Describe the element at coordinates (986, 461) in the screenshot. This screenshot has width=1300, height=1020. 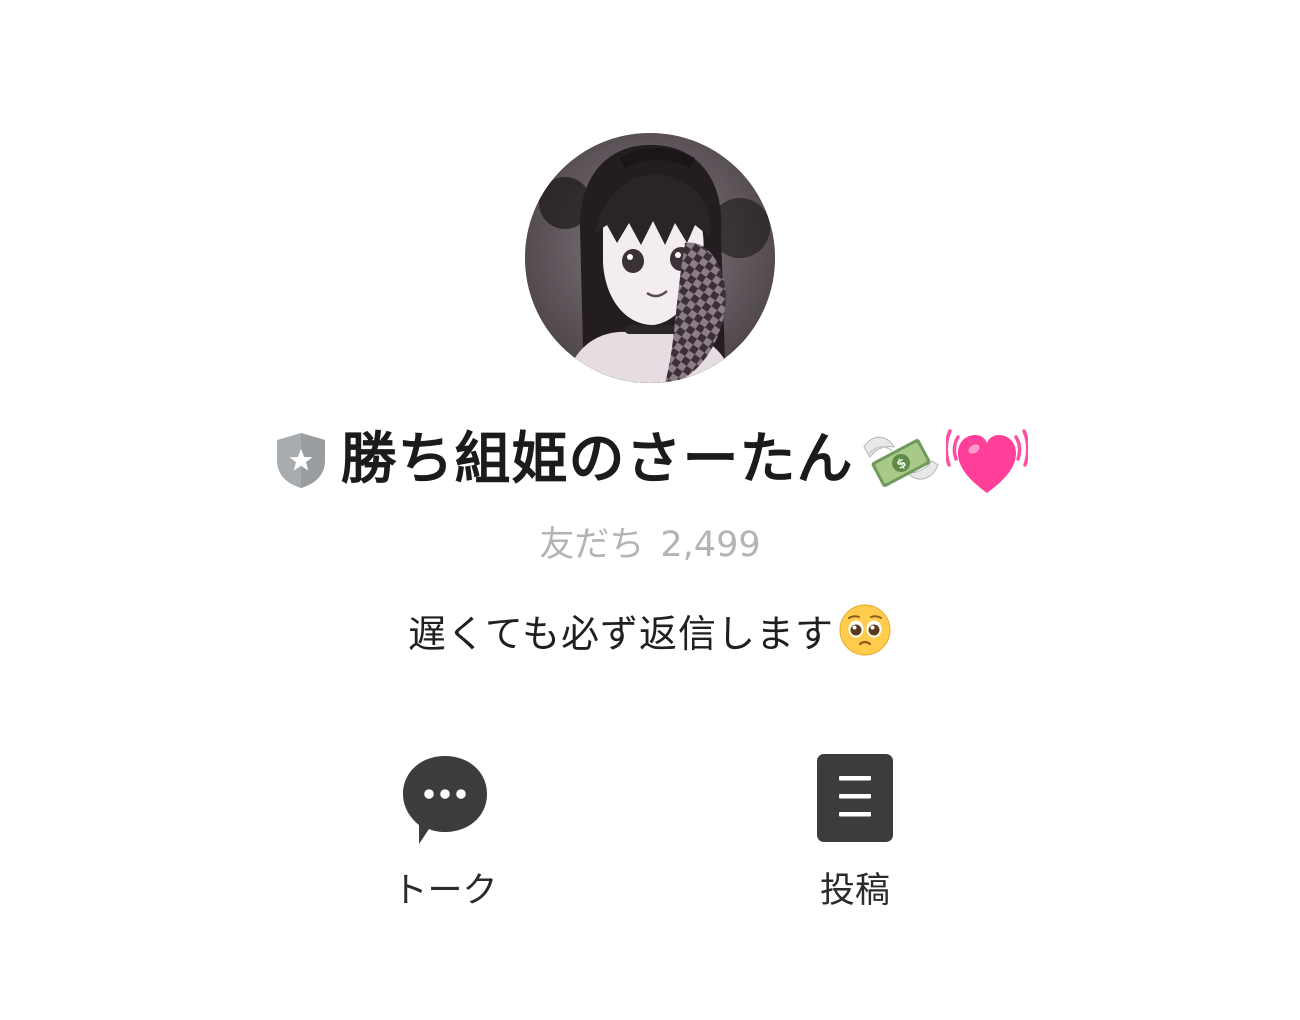
I see `beating-heart-icon` at that location.